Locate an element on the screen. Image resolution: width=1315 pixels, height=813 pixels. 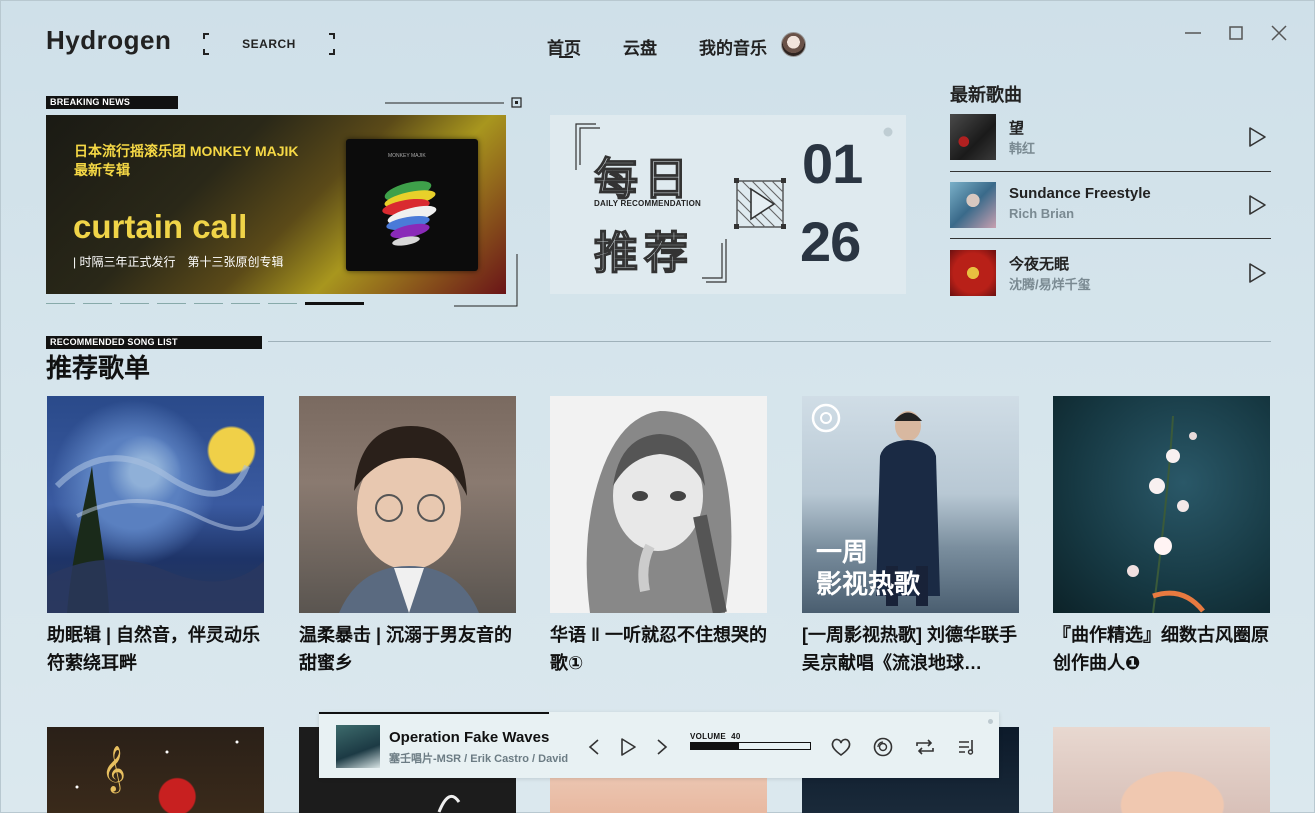
latest-songs-title: 最新歌曲 is located at coordinates (986, 95).